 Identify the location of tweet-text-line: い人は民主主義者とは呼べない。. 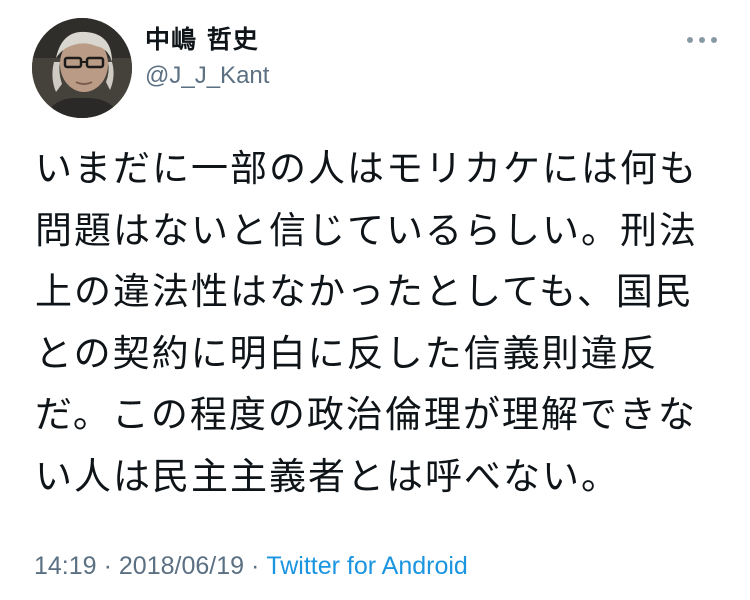
(327, 476).